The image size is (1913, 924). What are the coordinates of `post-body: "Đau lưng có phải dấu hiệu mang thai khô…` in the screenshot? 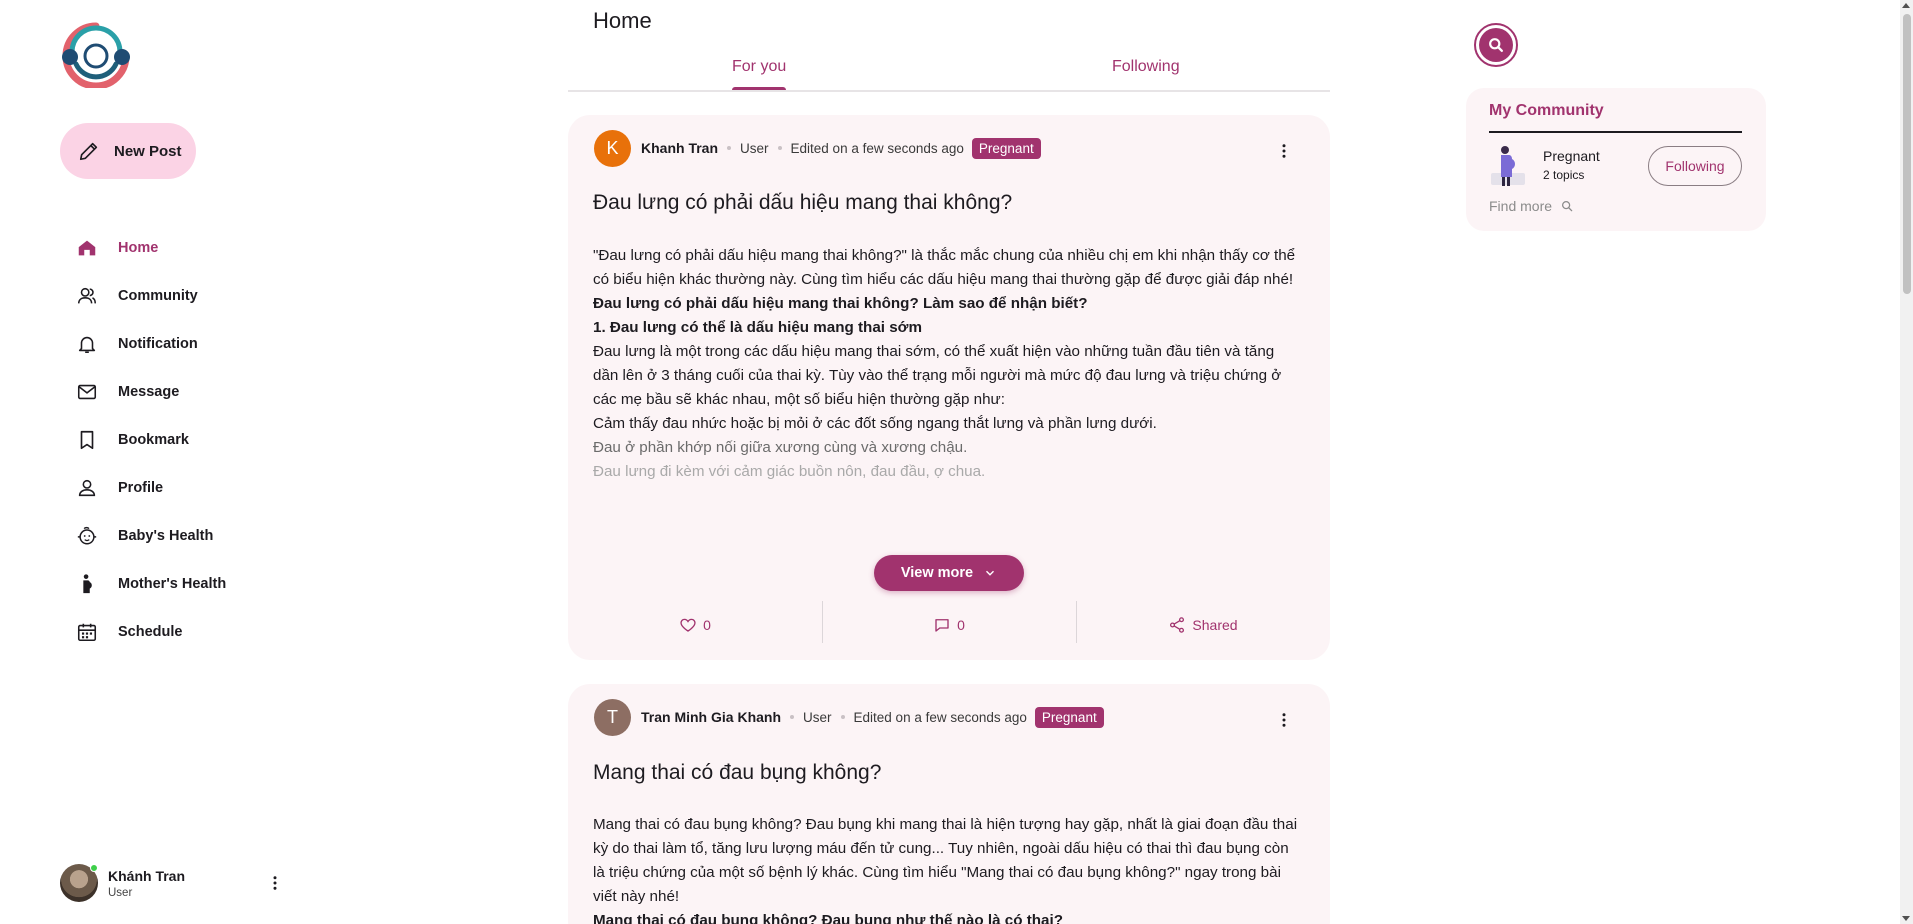 It's located at (948, 364).